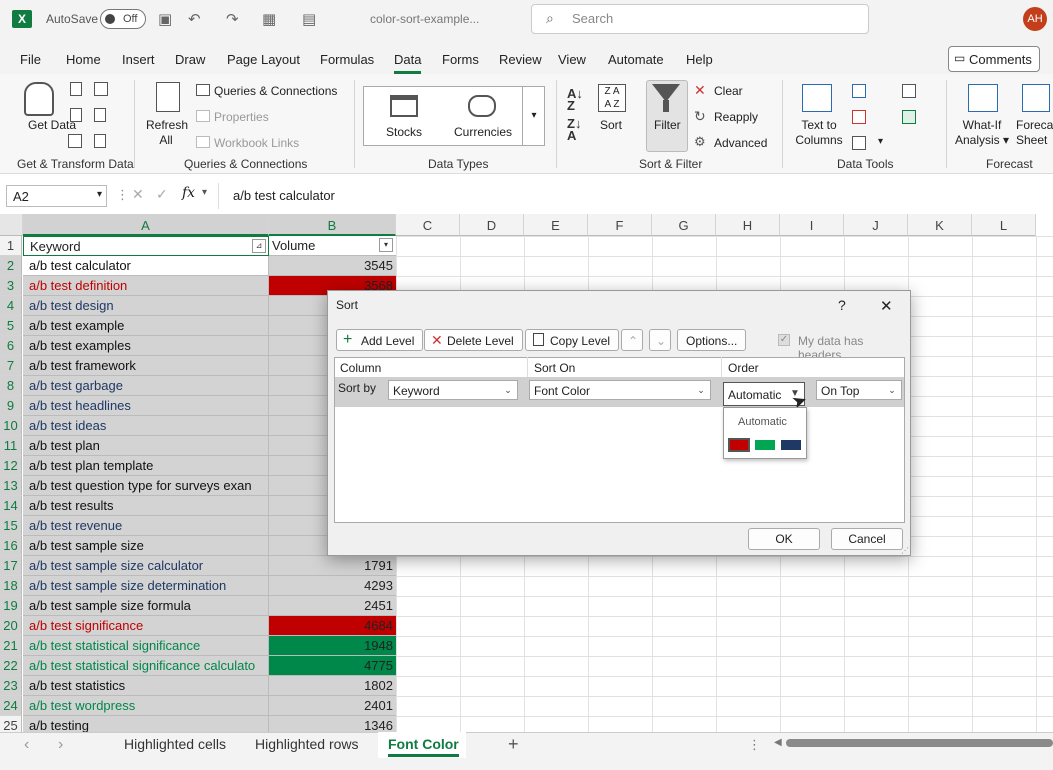 The height and width of the screenshot is (770, 1053). I want to click on row-header: 11, so click(11, 446).